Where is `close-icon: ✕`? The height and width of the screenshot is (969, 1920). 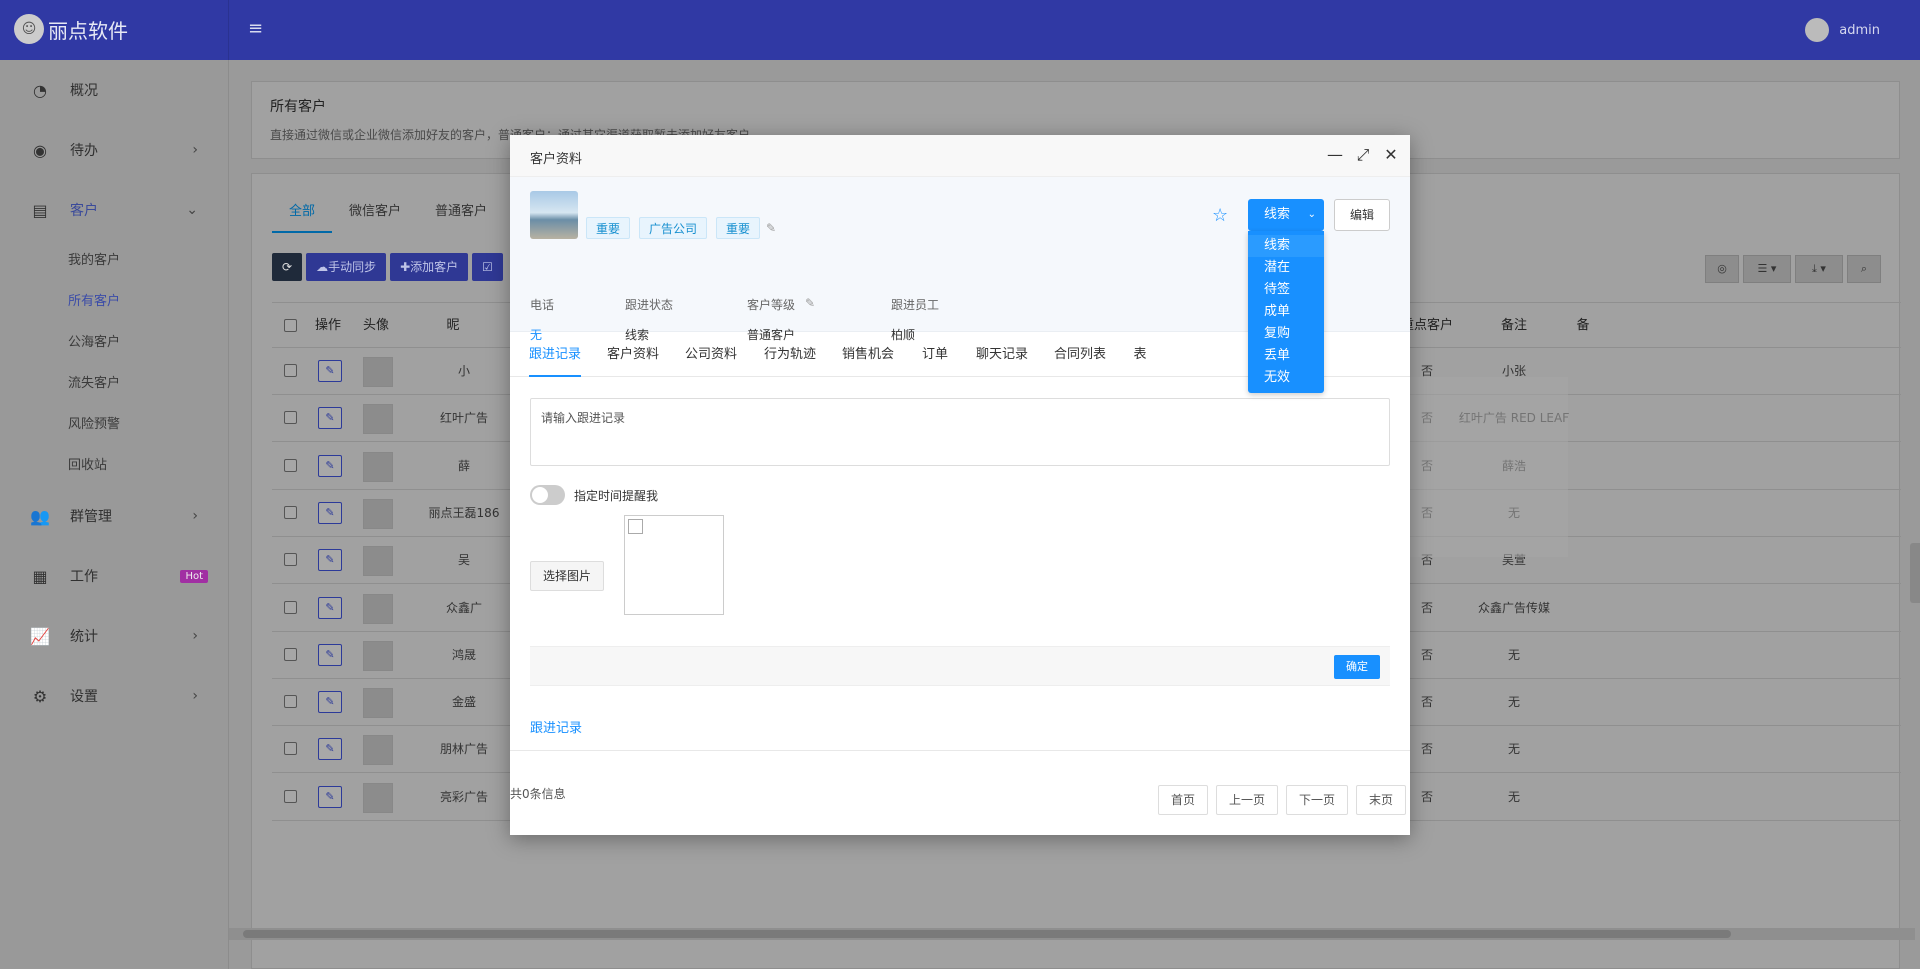
close-icon: ✕ is located at coordinates (1391, 155).